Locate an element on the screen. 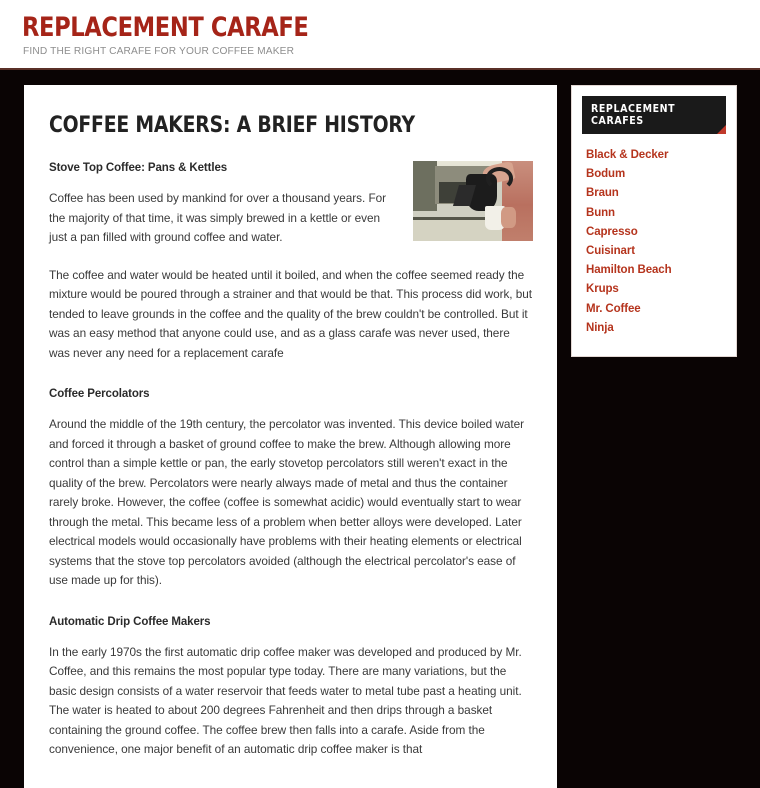  section-heading-automatic-drip: Automatic Drip Coffee Makers is located at coordinates (130, 621).